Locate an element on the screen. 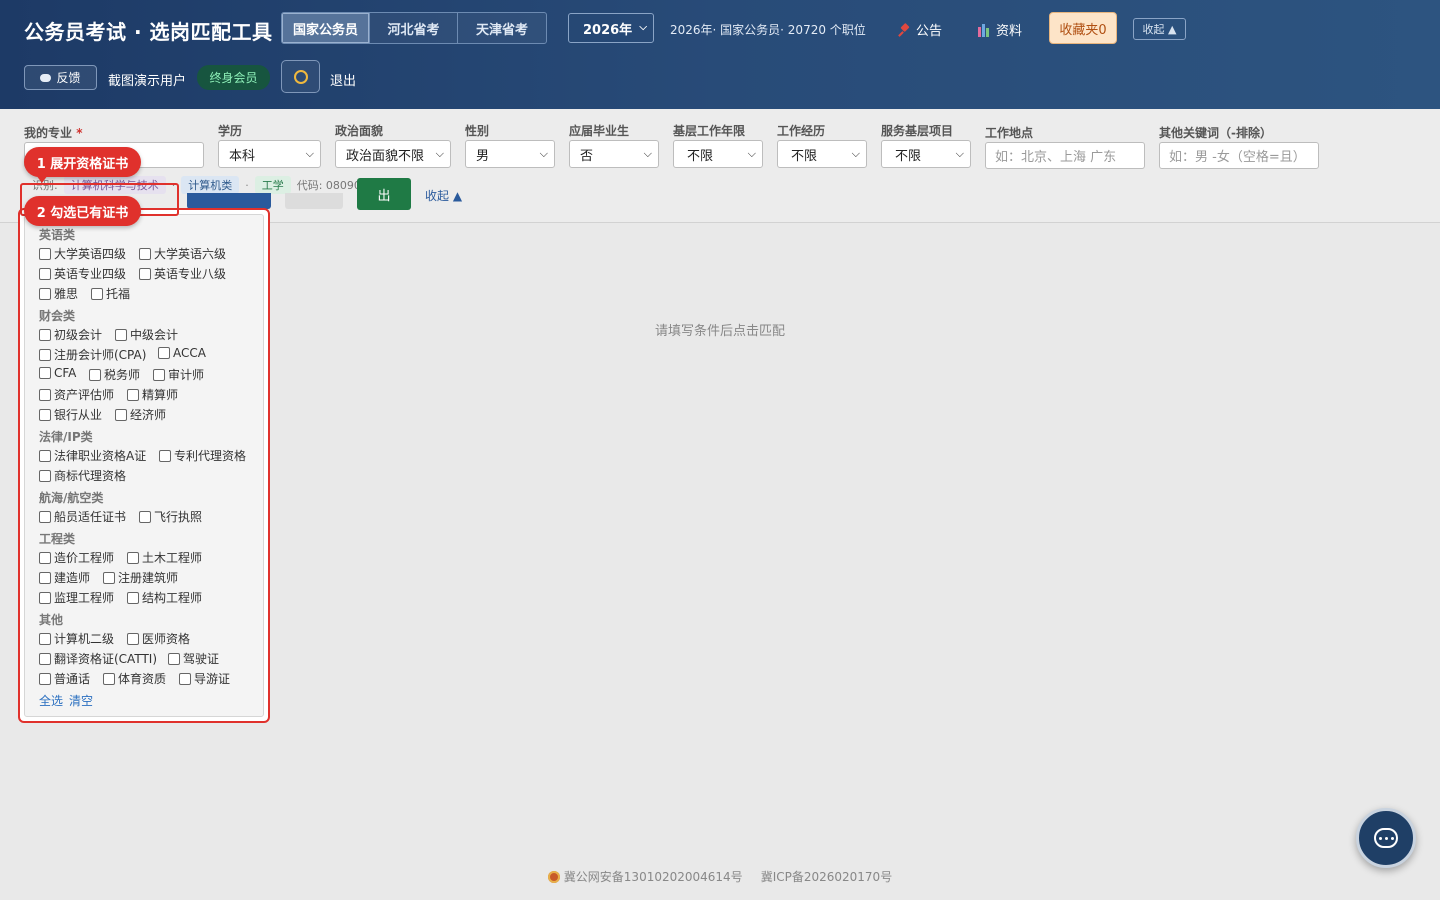 The height and width of the screenshot is (900, 1440). certificate-checkbox: 土木工程师 is located at coordinates (164, 557).